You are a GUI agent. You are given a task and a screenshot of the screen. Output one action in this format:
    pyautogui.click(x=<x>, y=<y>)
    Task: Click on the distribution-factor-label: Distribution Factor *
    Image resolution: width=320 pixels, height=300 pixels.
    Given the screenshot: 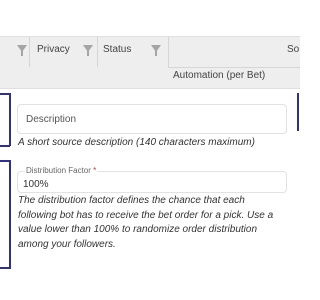 What is the action you would take?
    pyautogui.click(x=61, y=170)
    